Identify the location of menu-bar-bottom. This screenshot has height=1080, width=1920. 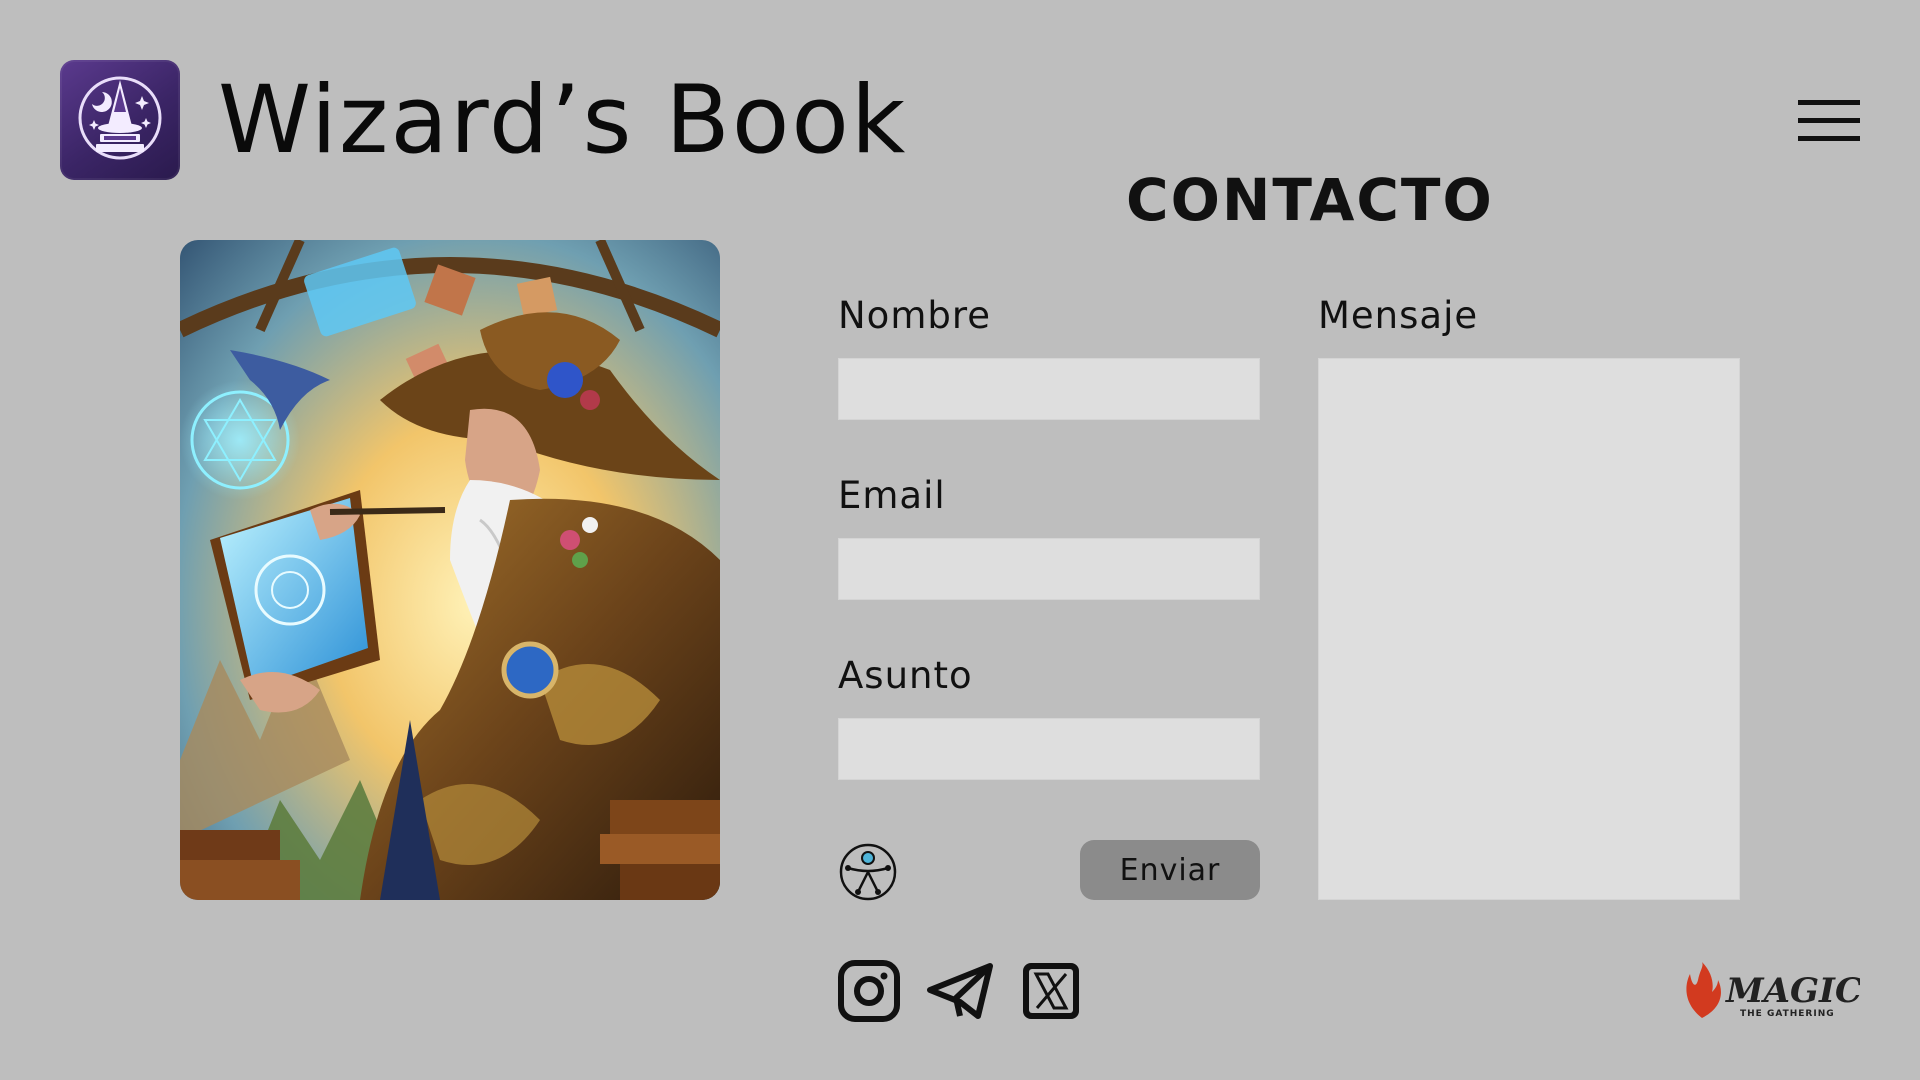
(1829, 138).